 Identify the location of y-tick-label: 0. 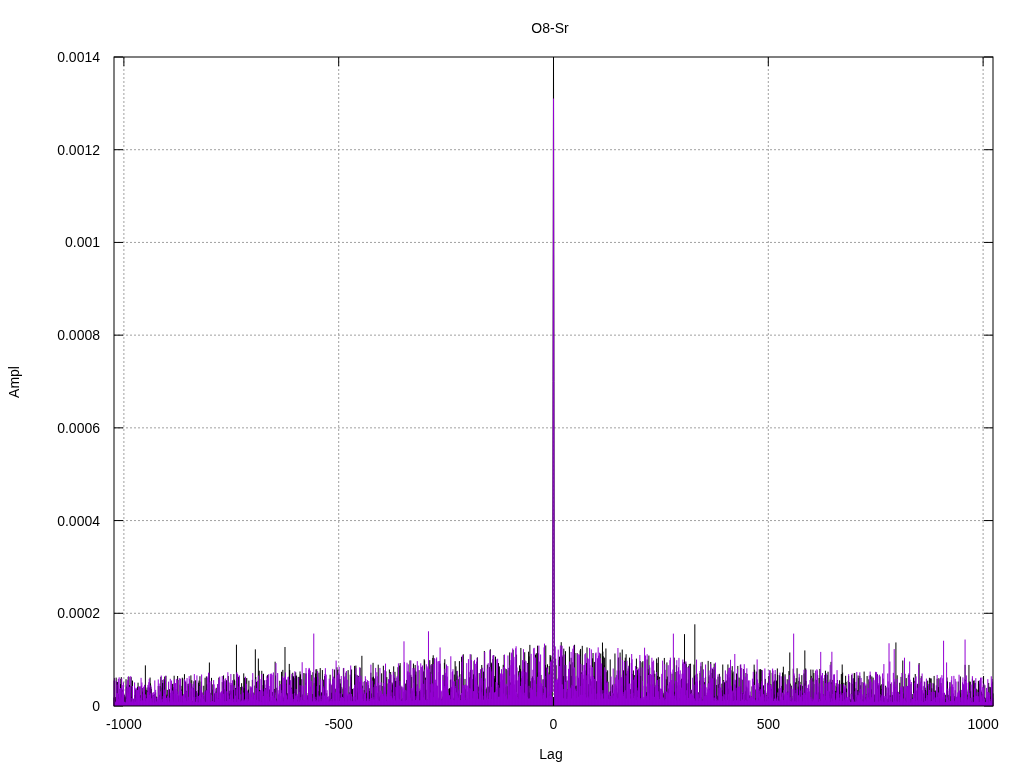
(96, 706).